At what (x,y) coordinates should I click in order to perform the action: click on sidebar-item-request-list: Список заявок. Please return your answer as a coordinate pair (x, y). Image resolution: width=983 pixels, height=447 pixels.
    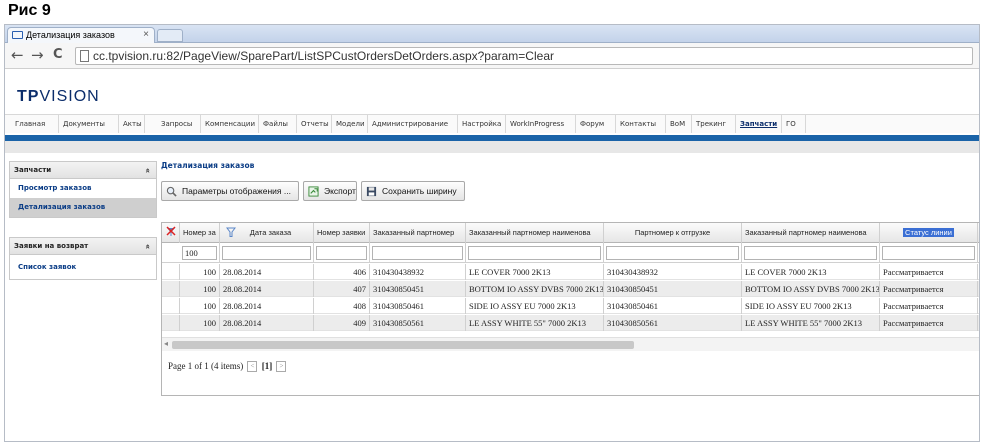
    Looking at the image, I should click on (83, 267).